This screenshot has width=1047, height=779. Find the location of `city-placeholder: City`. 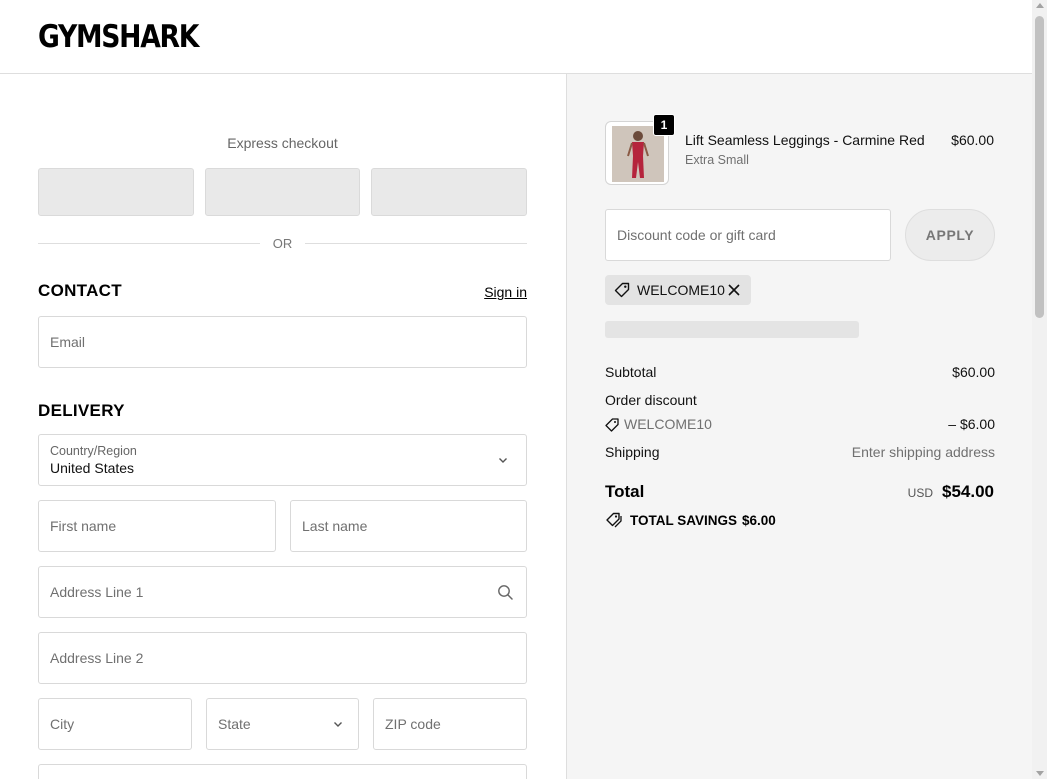

city-placeholder: City is located at coordinates (62, 724).